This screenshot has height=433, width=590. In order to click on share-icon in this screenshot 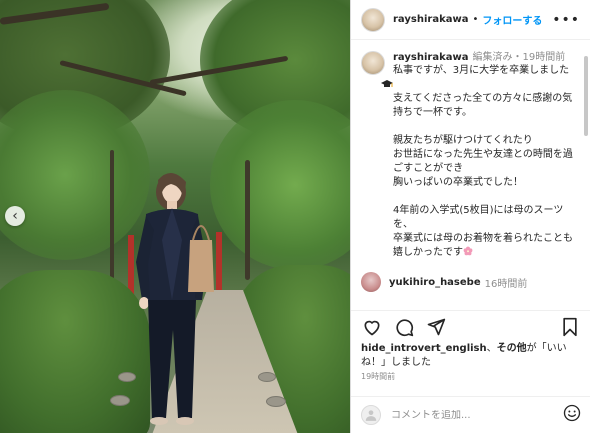, I will do `click(436, 326)`.